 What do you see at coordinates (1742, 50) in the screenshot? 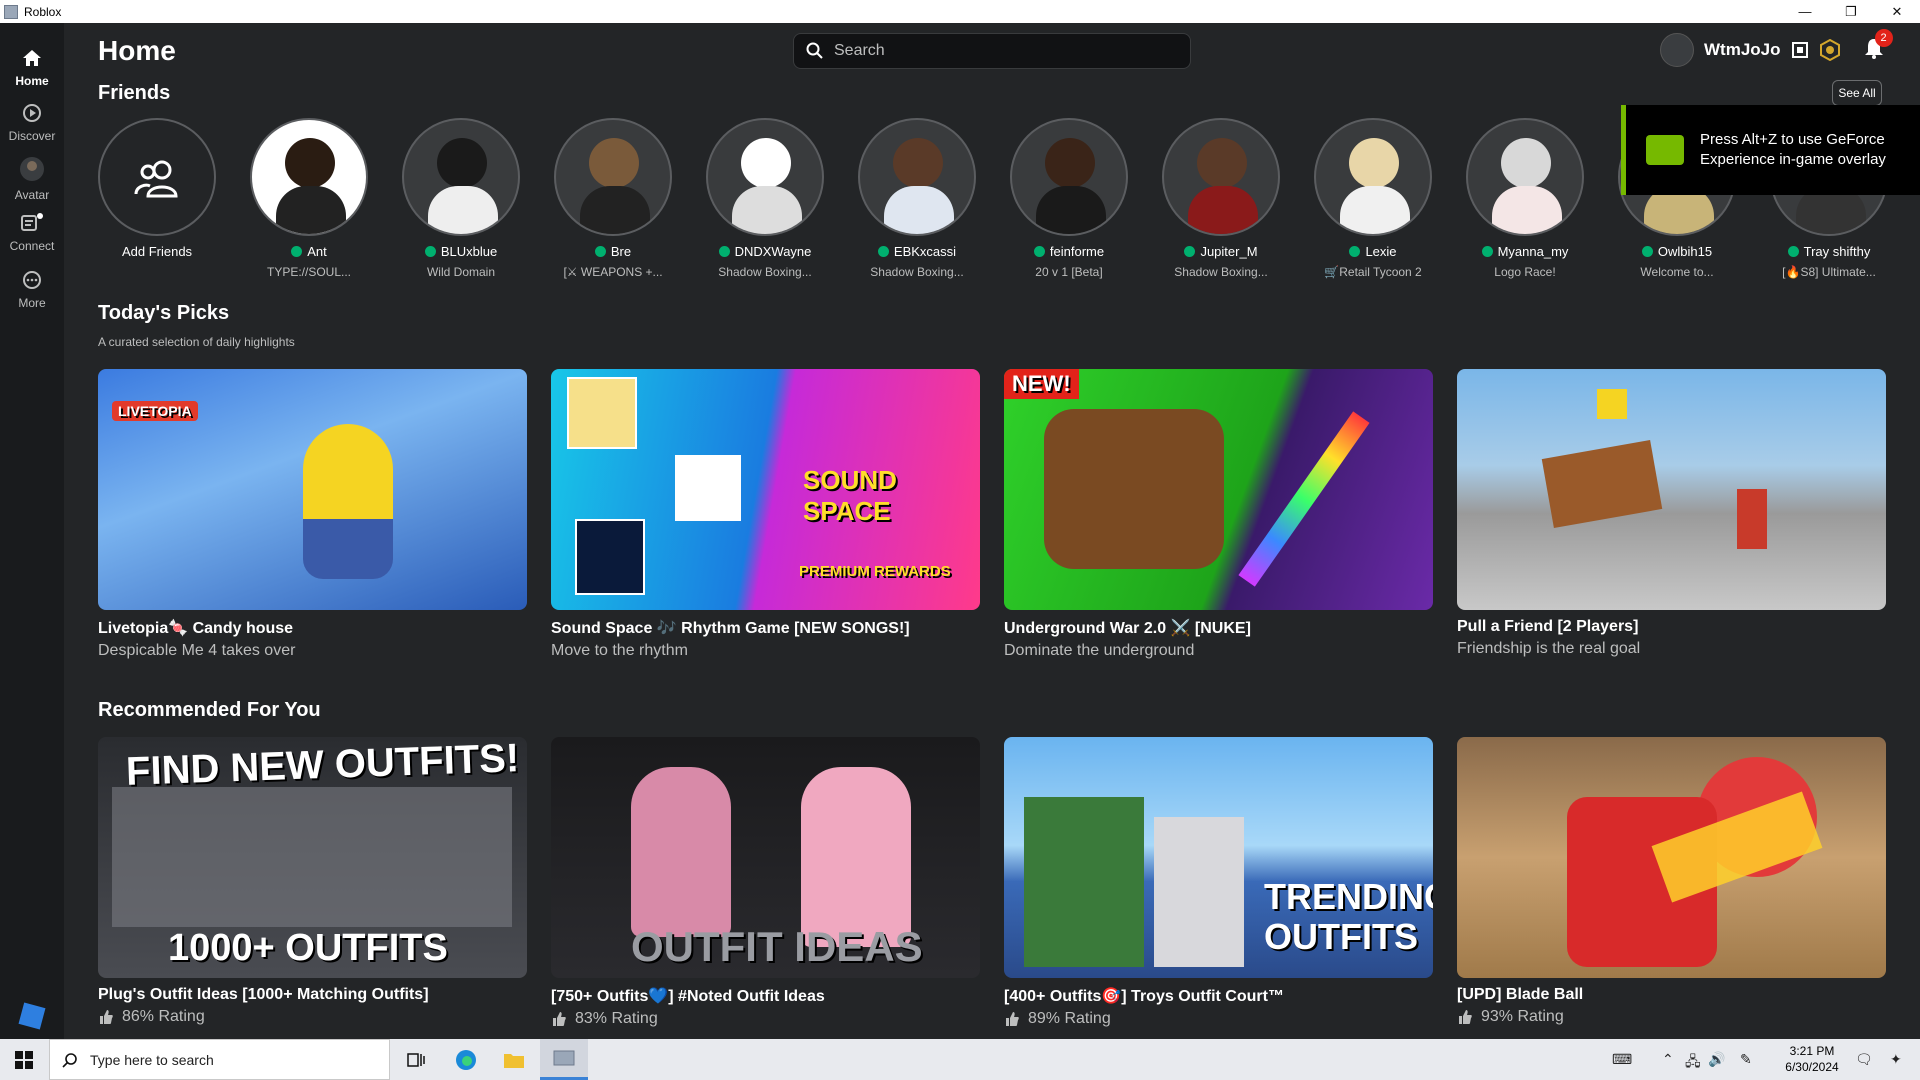
I see `username: WtmJoJo` at bounding box center [1742, 50].